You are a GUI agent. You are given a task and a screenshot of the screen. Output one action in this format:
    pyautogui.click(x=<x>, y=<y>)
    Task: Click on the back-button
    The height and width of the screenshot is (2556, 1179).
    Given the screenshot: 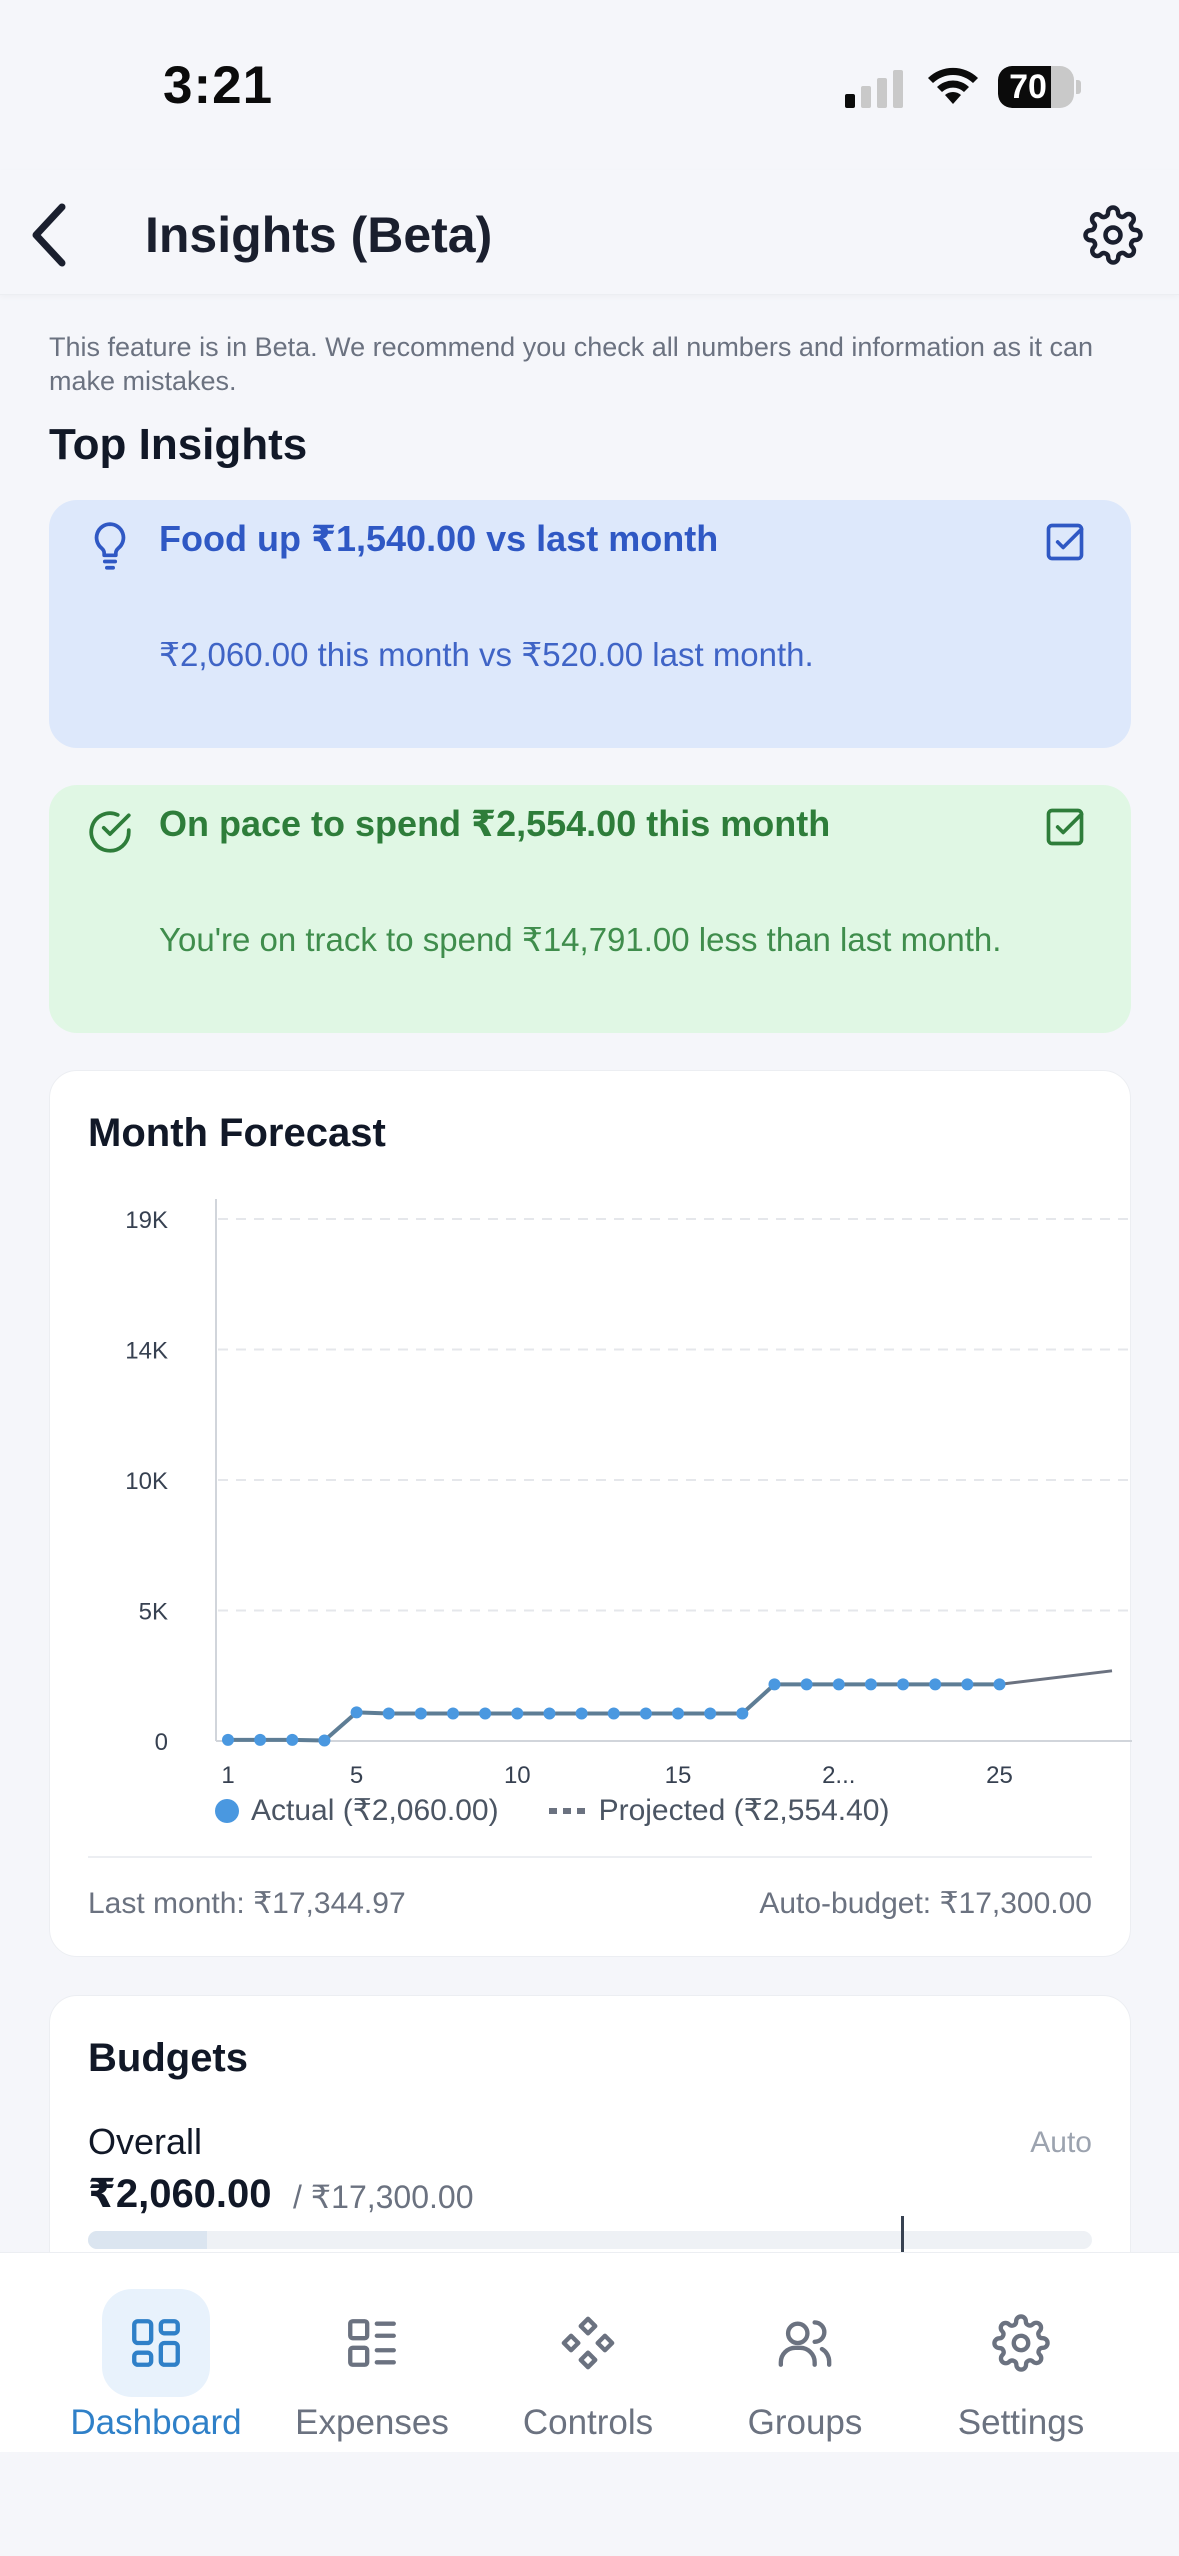 What is the action you would take?
    pyautogui.click(x=50, y=235)
    